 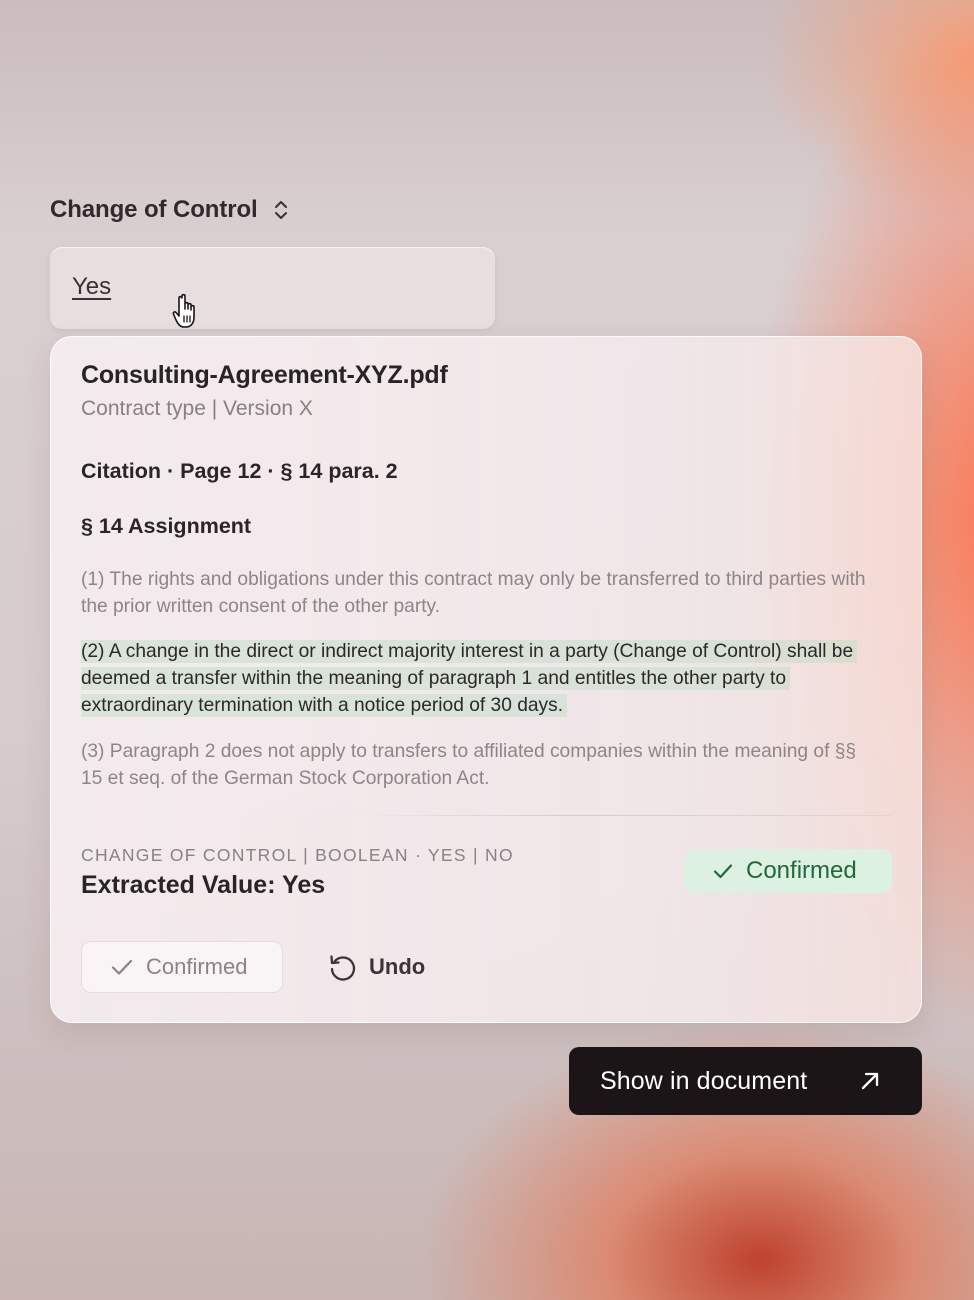 What do you see at coordinates (239, 471) in the screenshot?
I see `citation-reference: Citation · Page 12 · § 14 para. 2` at bounding box center [239, 471].